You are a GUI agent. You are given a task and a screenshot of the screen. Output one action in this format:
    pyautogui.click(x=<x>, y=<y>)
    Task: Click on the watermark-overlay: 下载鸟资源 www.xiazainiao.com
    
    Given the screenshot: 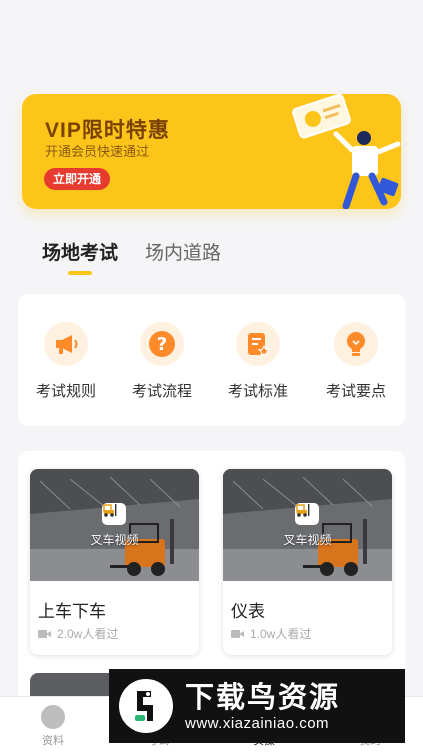 What is the action you would take?
    pyautogui.click(x=257, y=706)
    